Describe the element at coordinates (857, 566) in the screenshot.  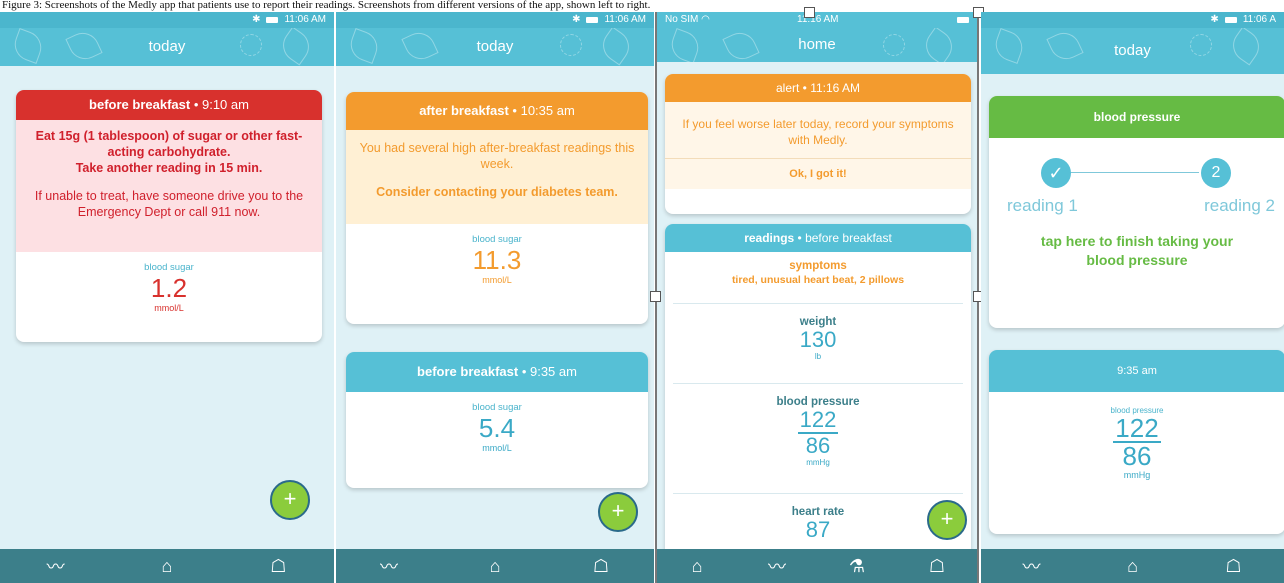
I see `flask-icon: ⚗` at that location.